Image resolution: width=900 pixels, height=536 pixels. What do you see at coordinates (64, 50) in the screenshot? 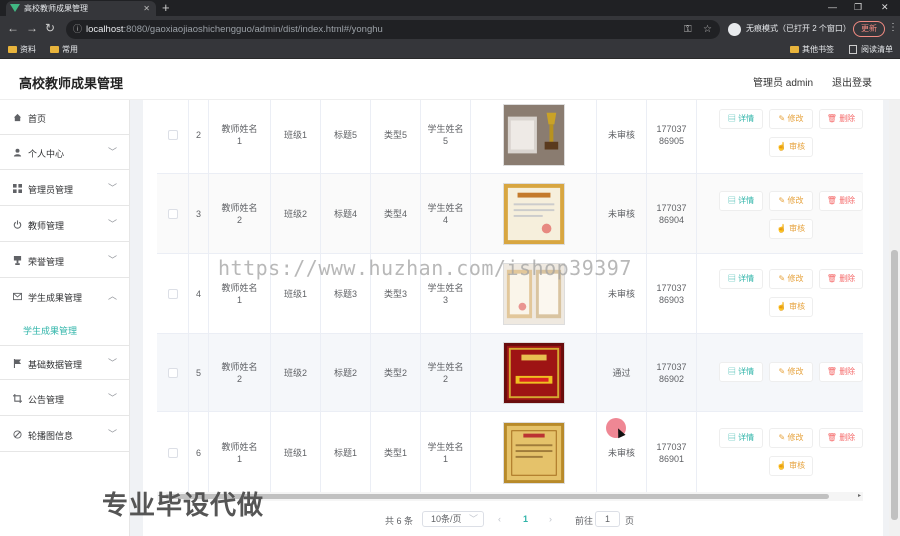
I see `bookmark-folder: 常用` at bounding box center [64, 50].